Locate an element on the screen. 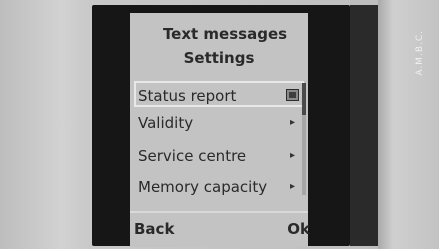  menu-item-label: Memory capacity is located at coordinates (203, 187).